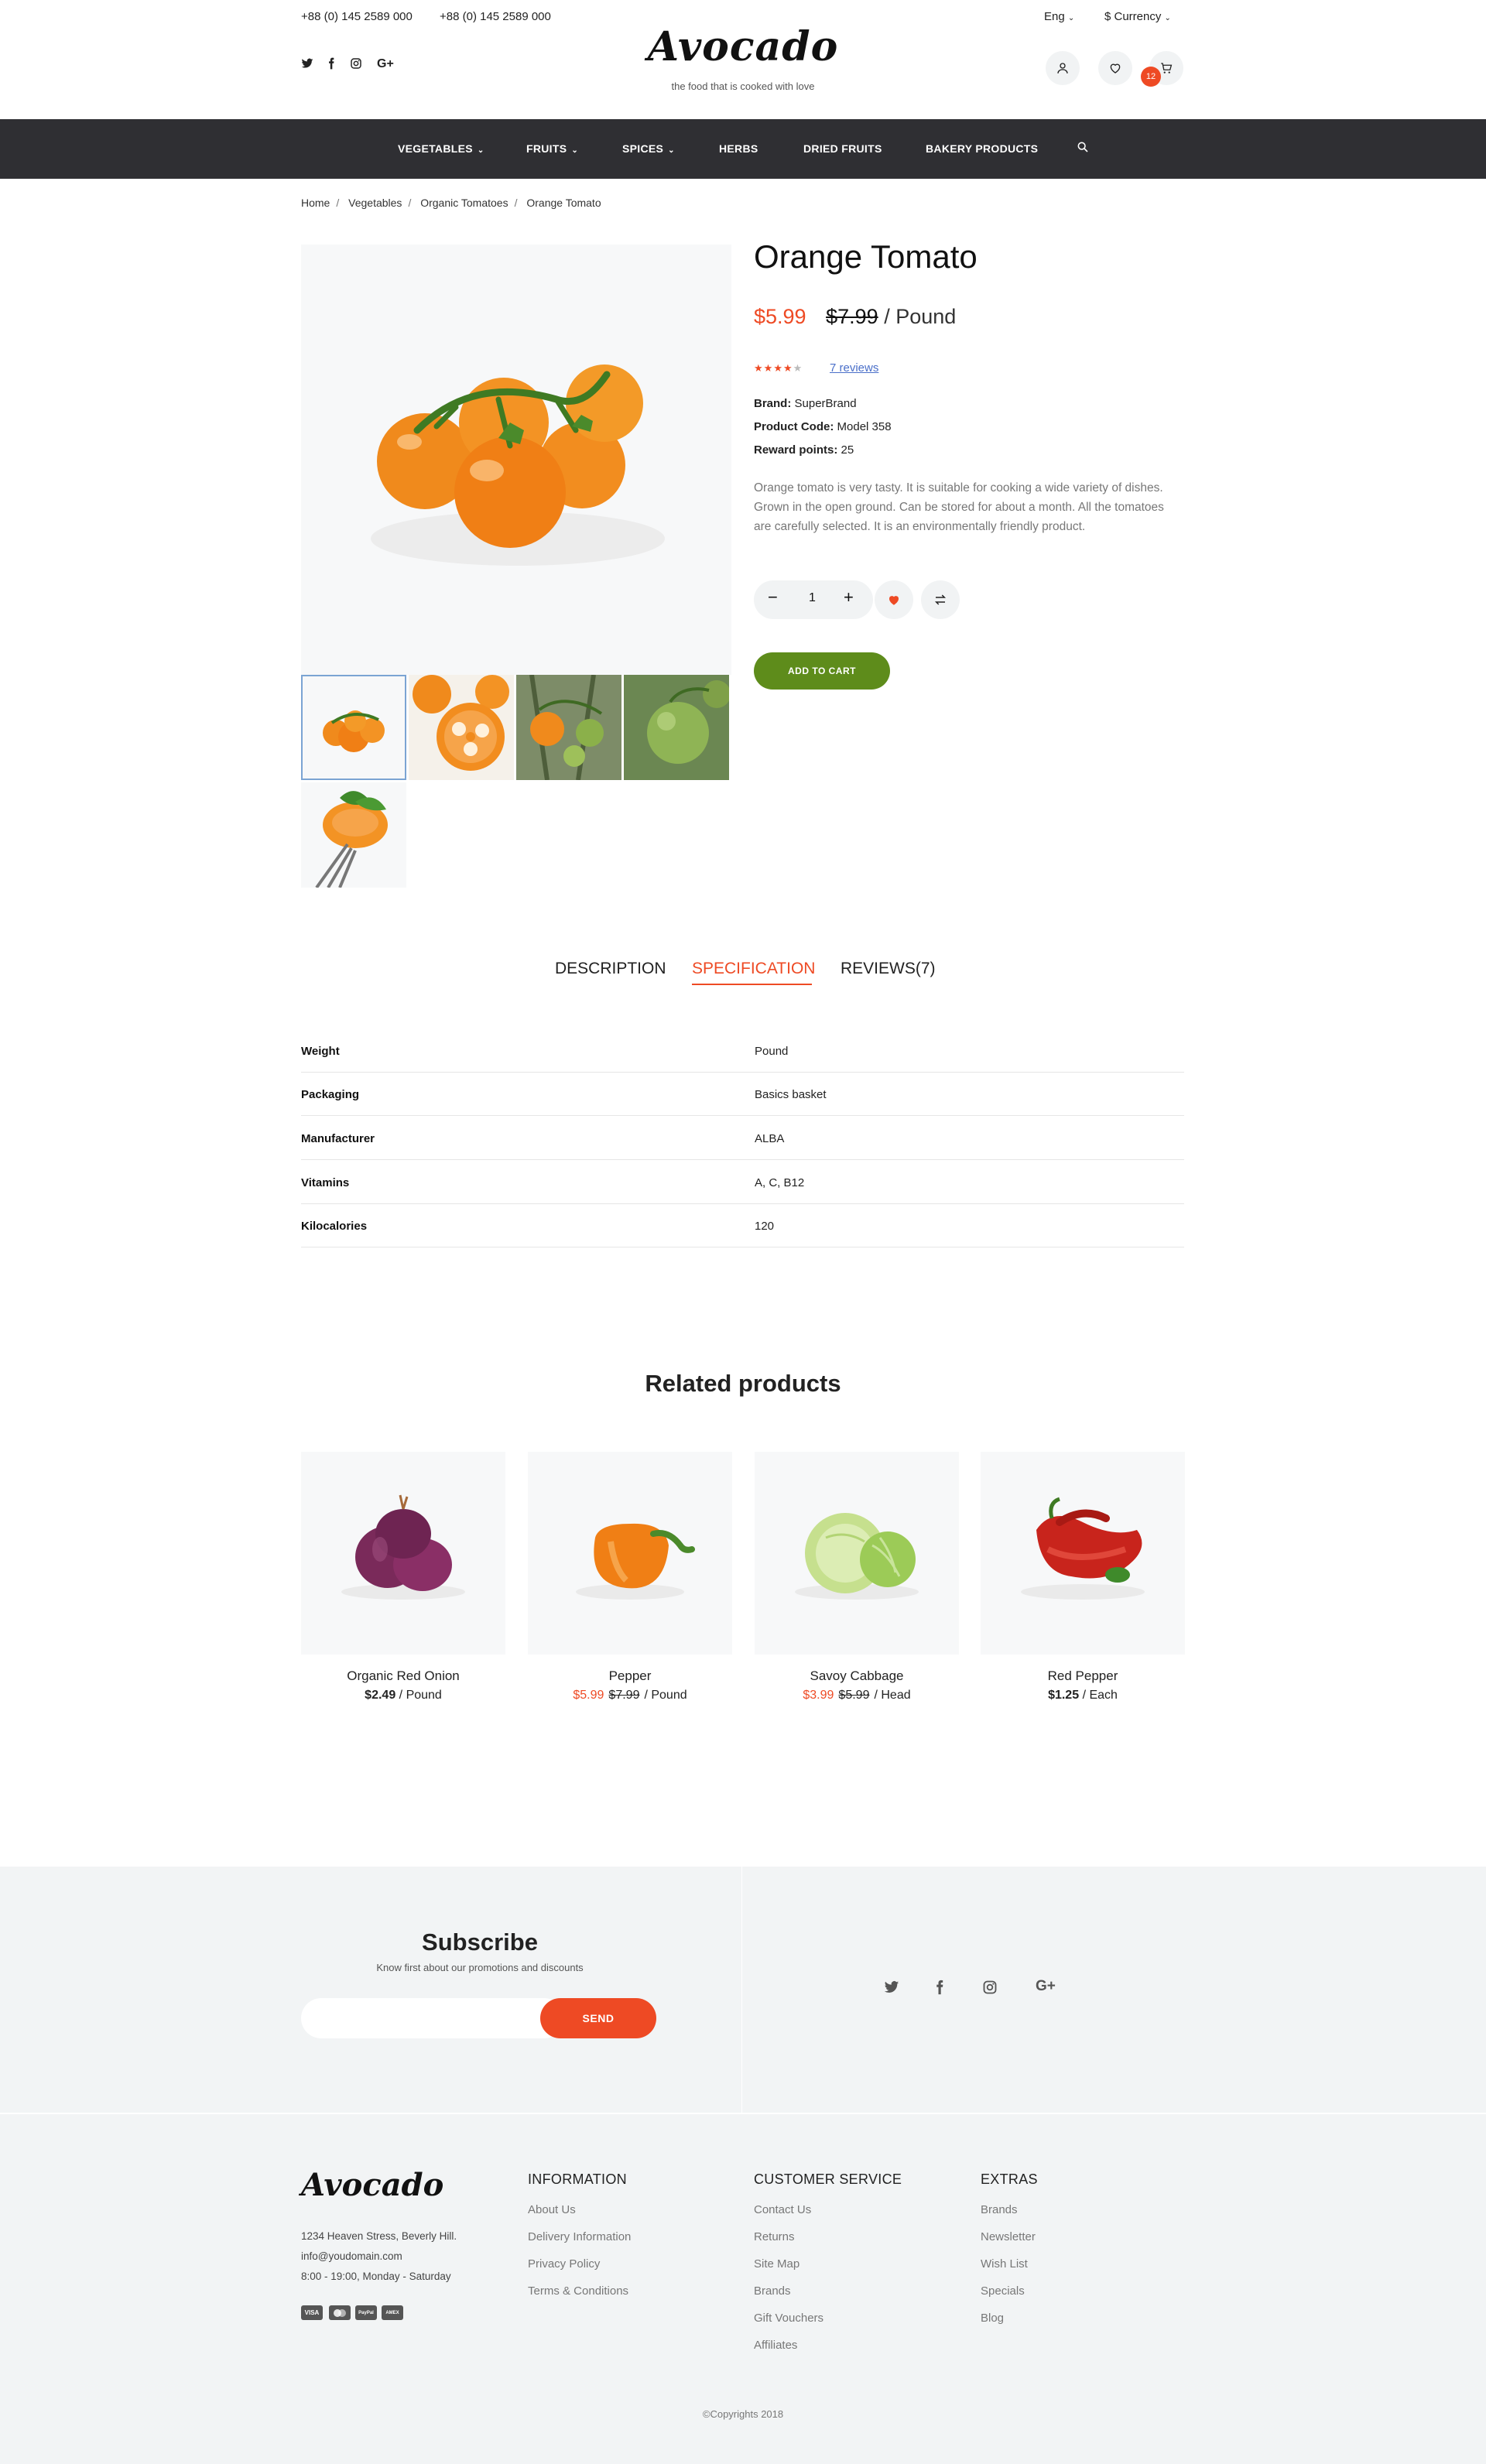 This screenshot has width=1486, height=2464. I want to click on search-icon, so click(1083, 148).